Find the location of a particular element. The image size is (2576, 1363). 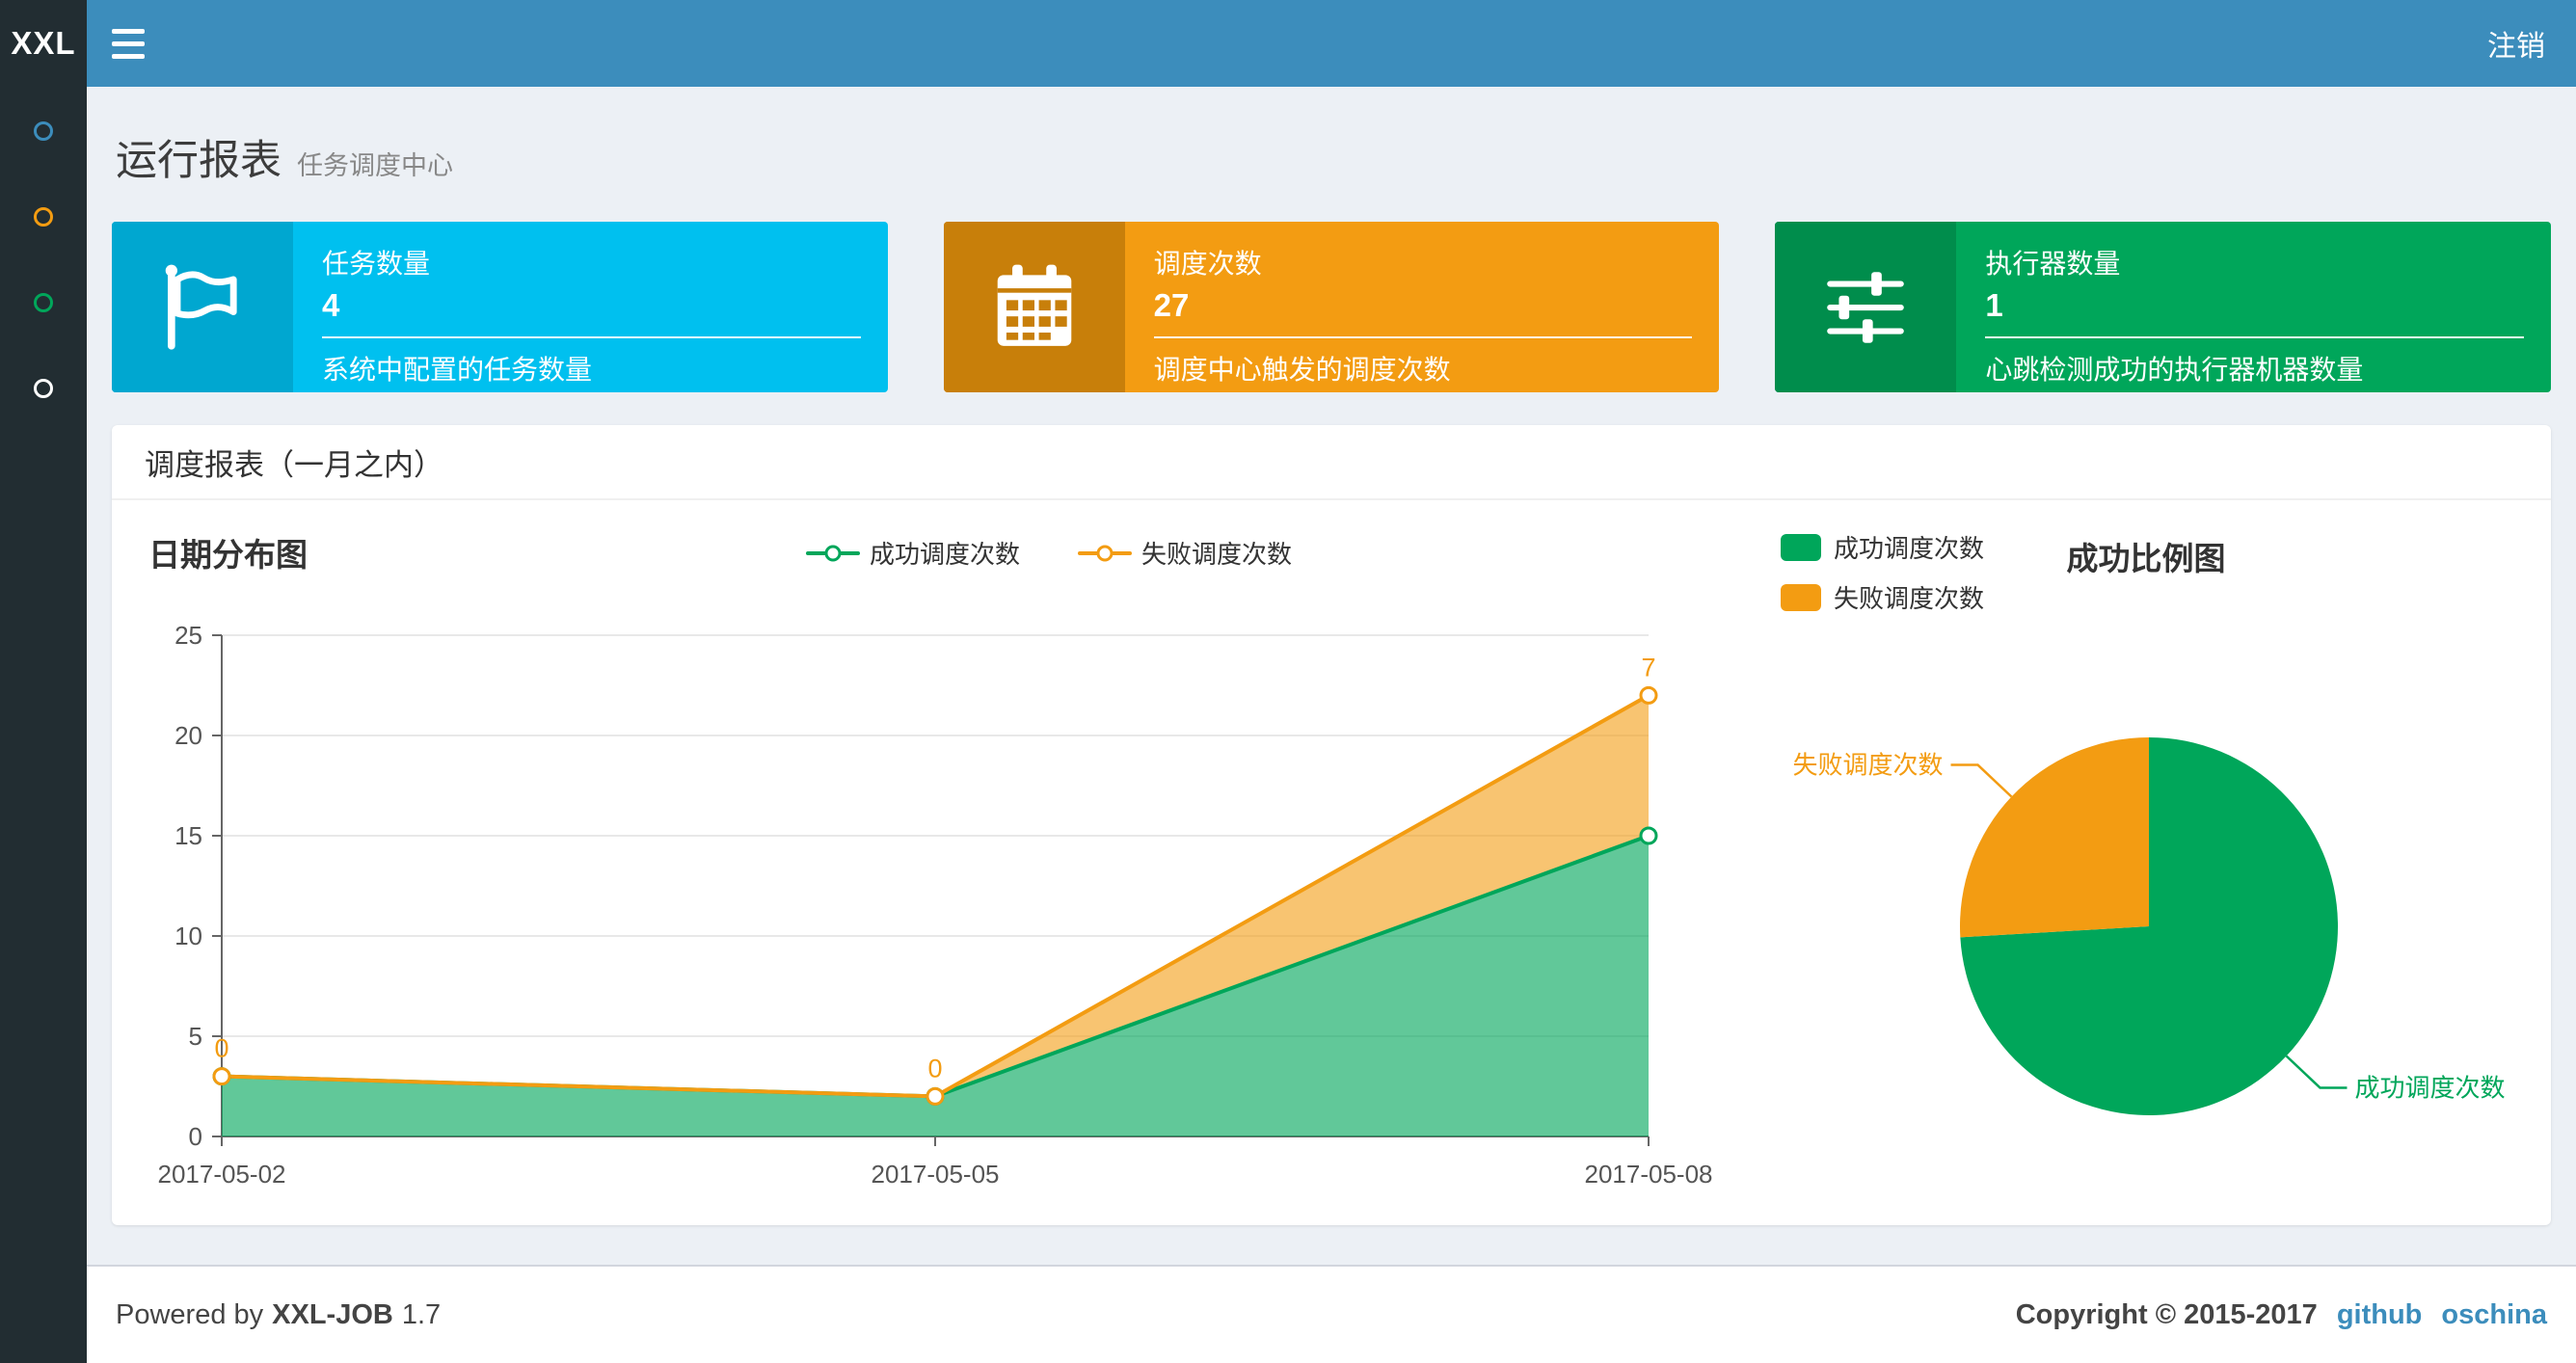

pie-chart-legend: 成功调度次数 失败调度次数 is located at coordinates (1883, 572).